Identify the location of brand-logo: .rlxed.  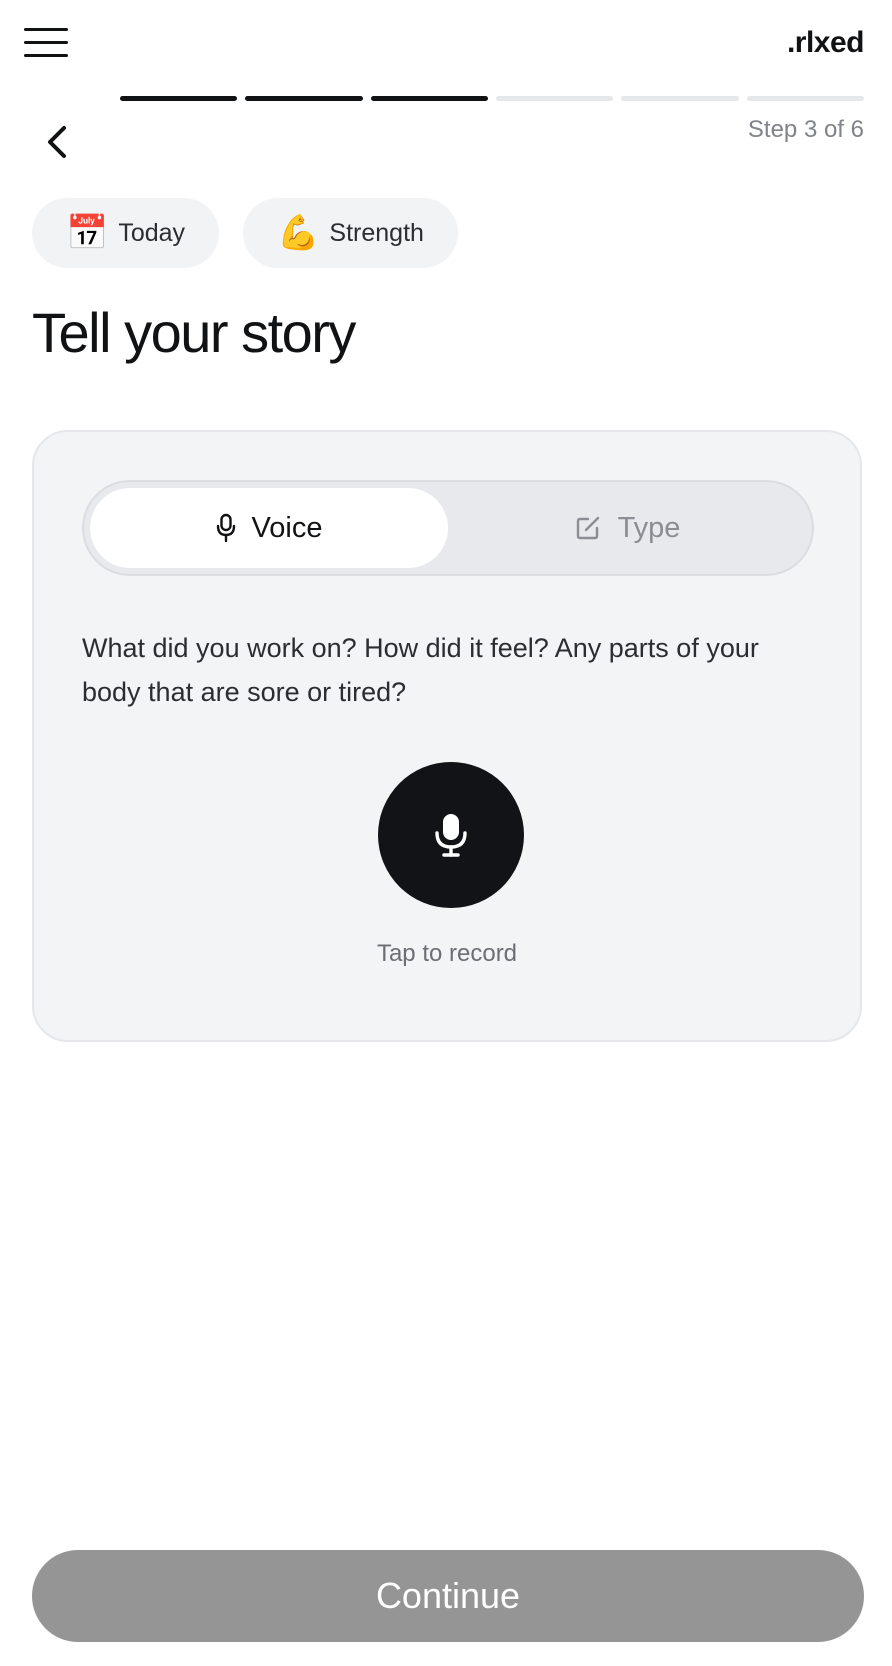
(825, 42).